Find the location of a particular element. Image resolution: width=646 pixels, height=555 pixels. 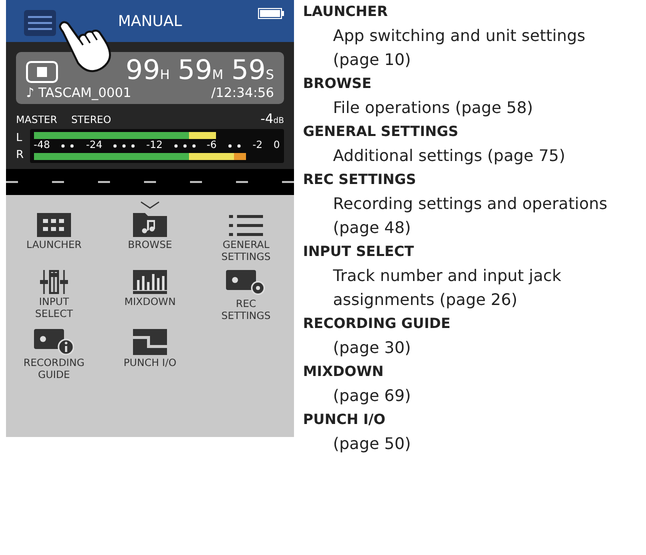

section-description: (page 69) is located at coordinates (372, 396).